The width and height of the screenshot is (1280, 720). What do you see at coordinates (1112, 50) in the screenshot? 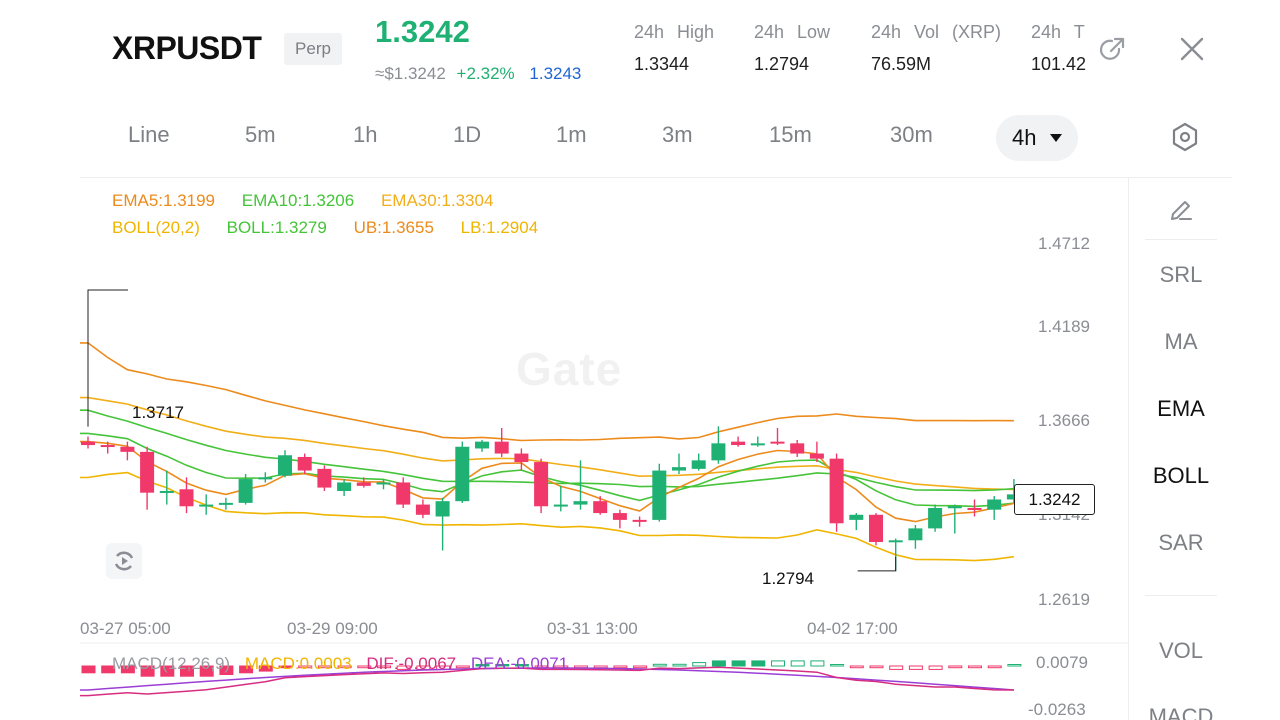
I see `share-icon` at bounding box center [1112, 50].